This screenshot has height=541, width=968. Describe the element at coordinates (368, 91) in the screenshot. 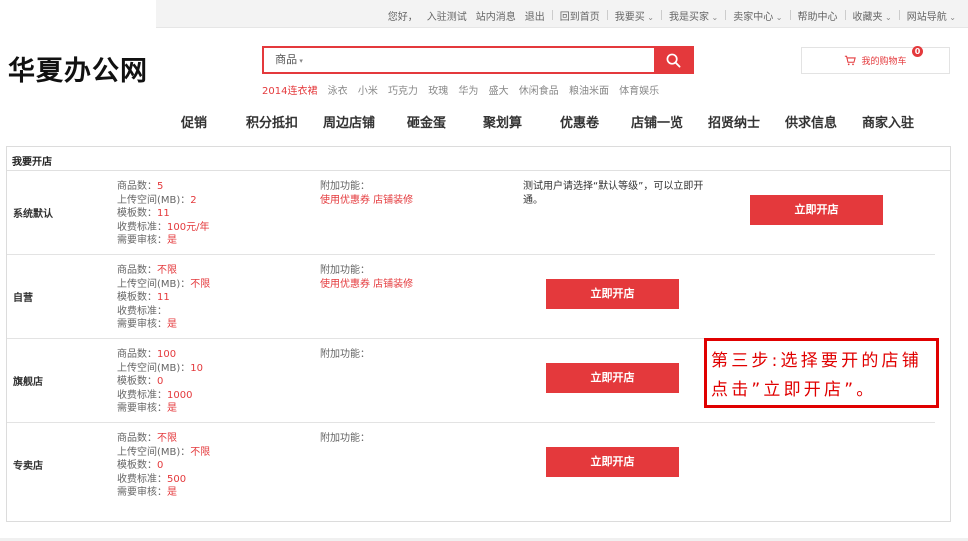

I see `hotword-link: 小米` at that location.